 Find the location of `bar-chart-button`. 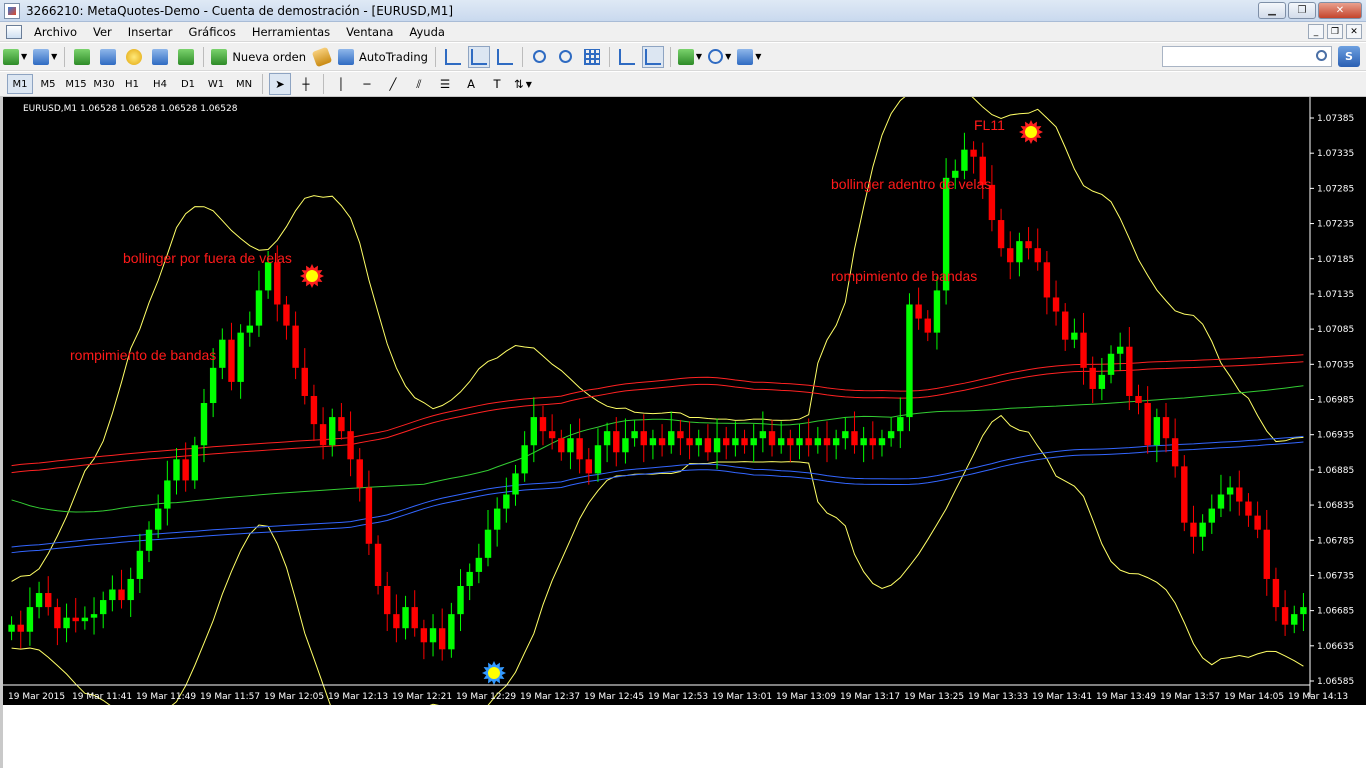

bar-chart-button is located at coordinates (453, 57).